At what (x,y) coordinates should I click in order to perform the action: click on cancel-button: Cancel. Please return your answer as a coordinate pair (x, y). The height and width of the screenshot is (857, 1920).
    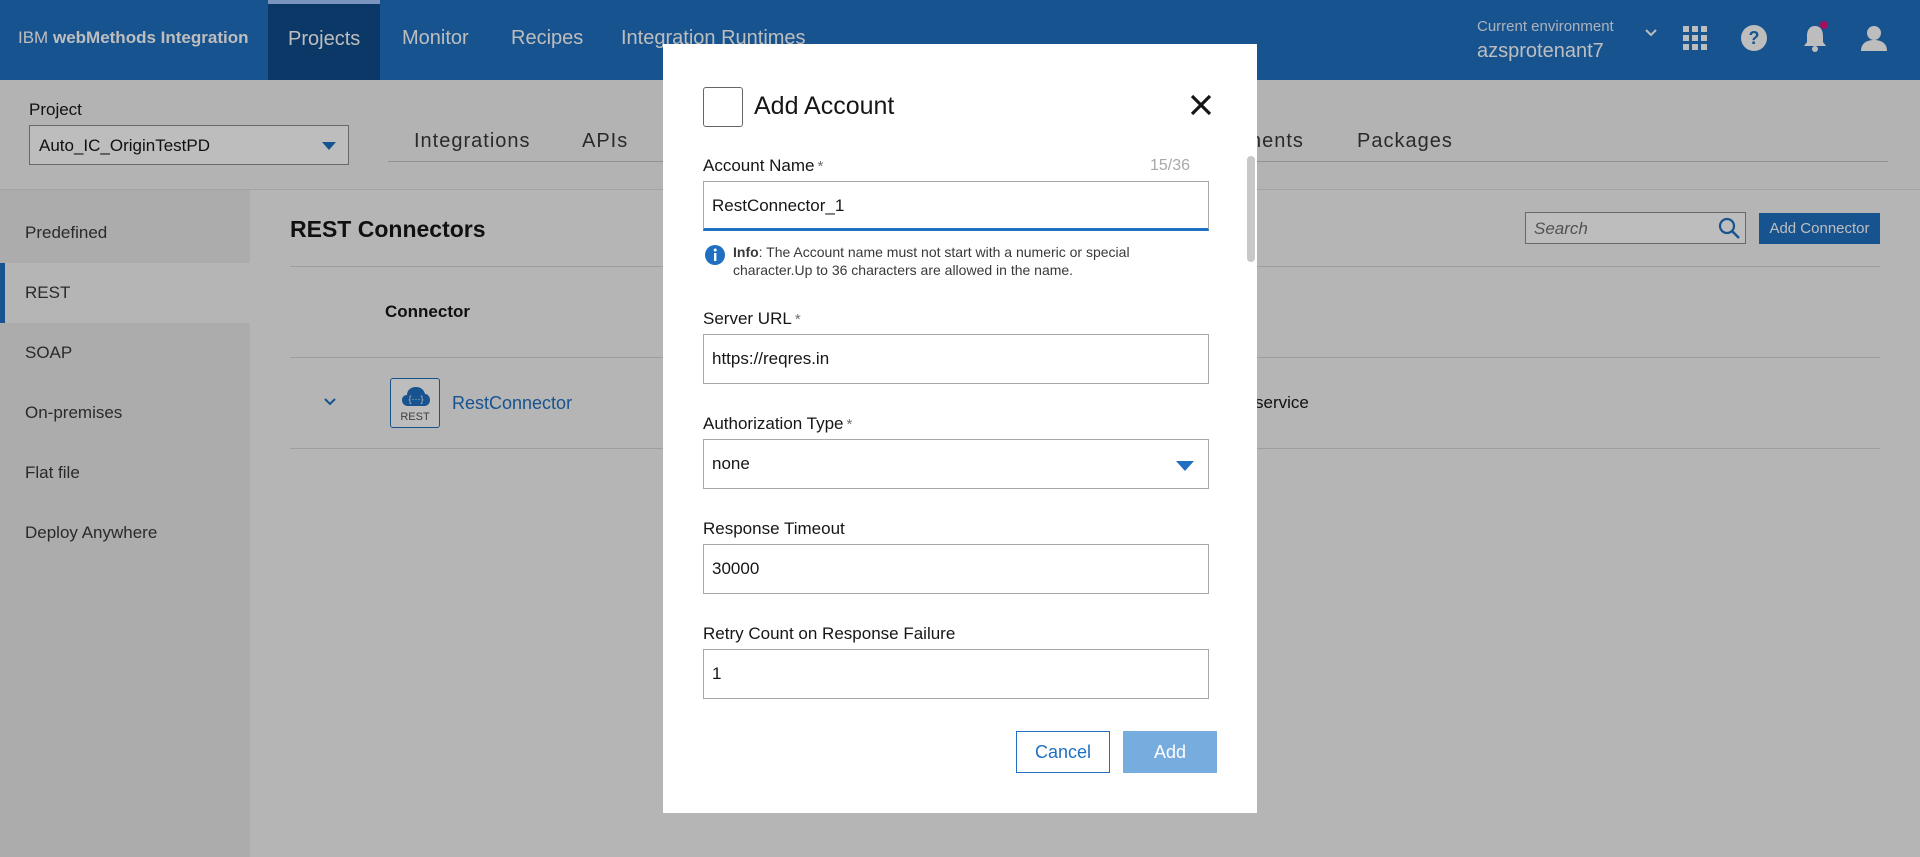
    Looking at the image, I should click on (1063, 752).